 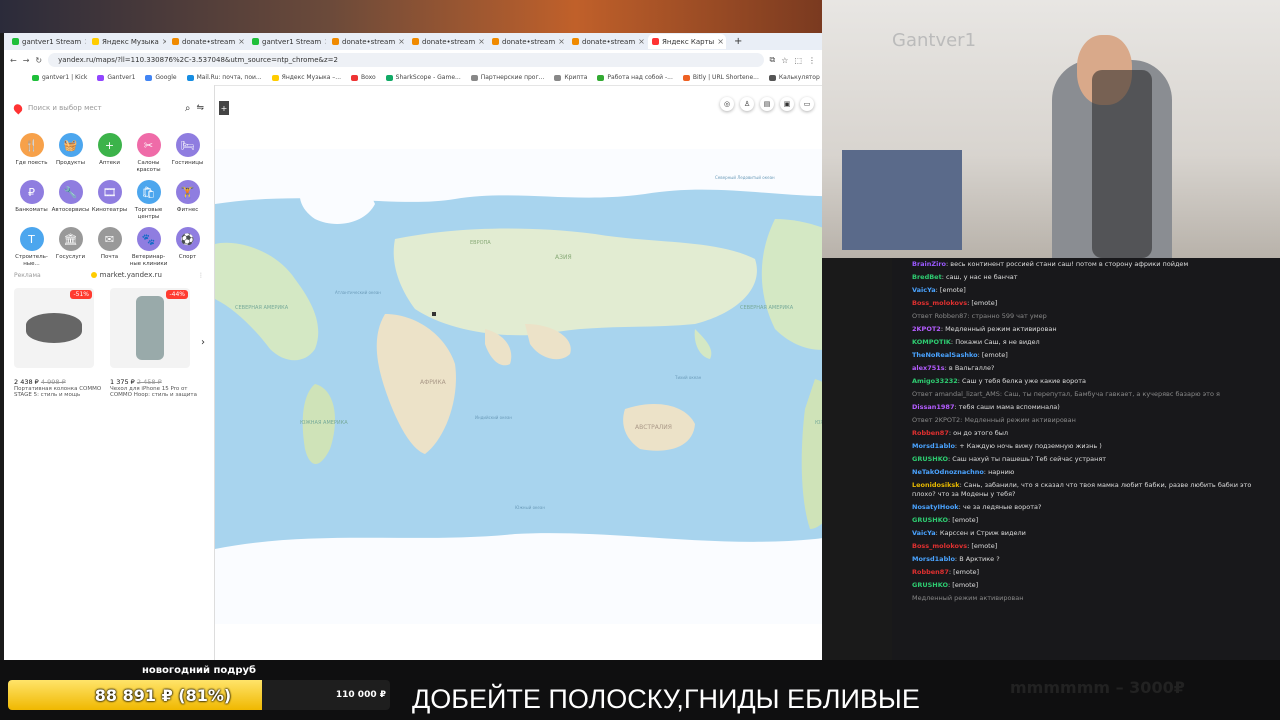 I want to click on collapse-sidebar-button: +, so click(x=224, y=108).